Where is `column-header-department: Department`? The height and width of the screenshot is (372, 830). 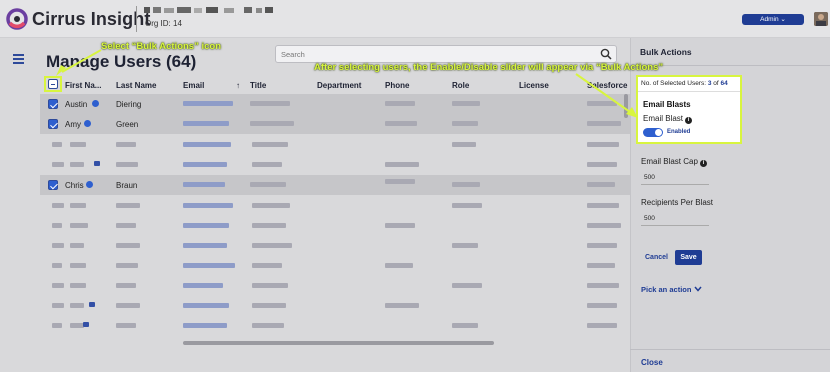 column-header-department: Department is located at coordinates (339, 85).